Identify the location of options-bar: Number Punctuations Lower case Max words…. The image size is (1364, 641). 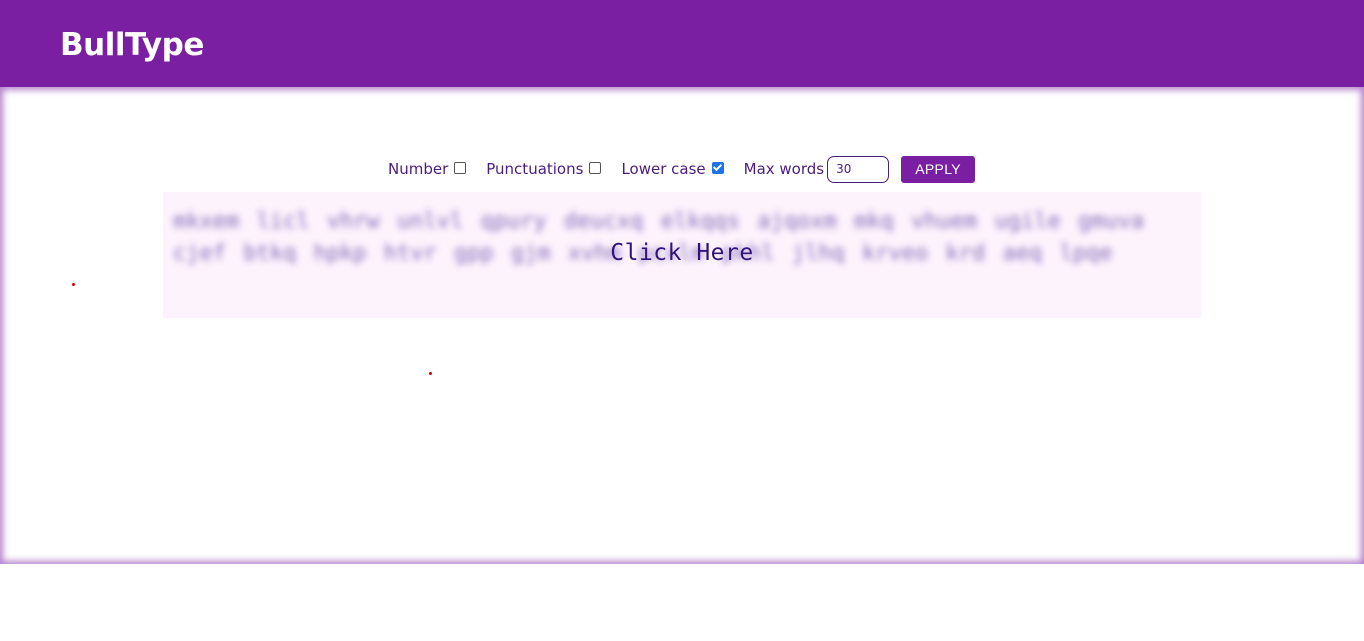
(682, 169).